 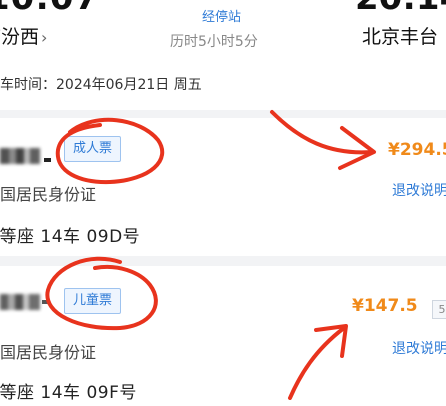 I want to click on seat-info: 二等座 14车 09F号, so click(x=68, y=393).